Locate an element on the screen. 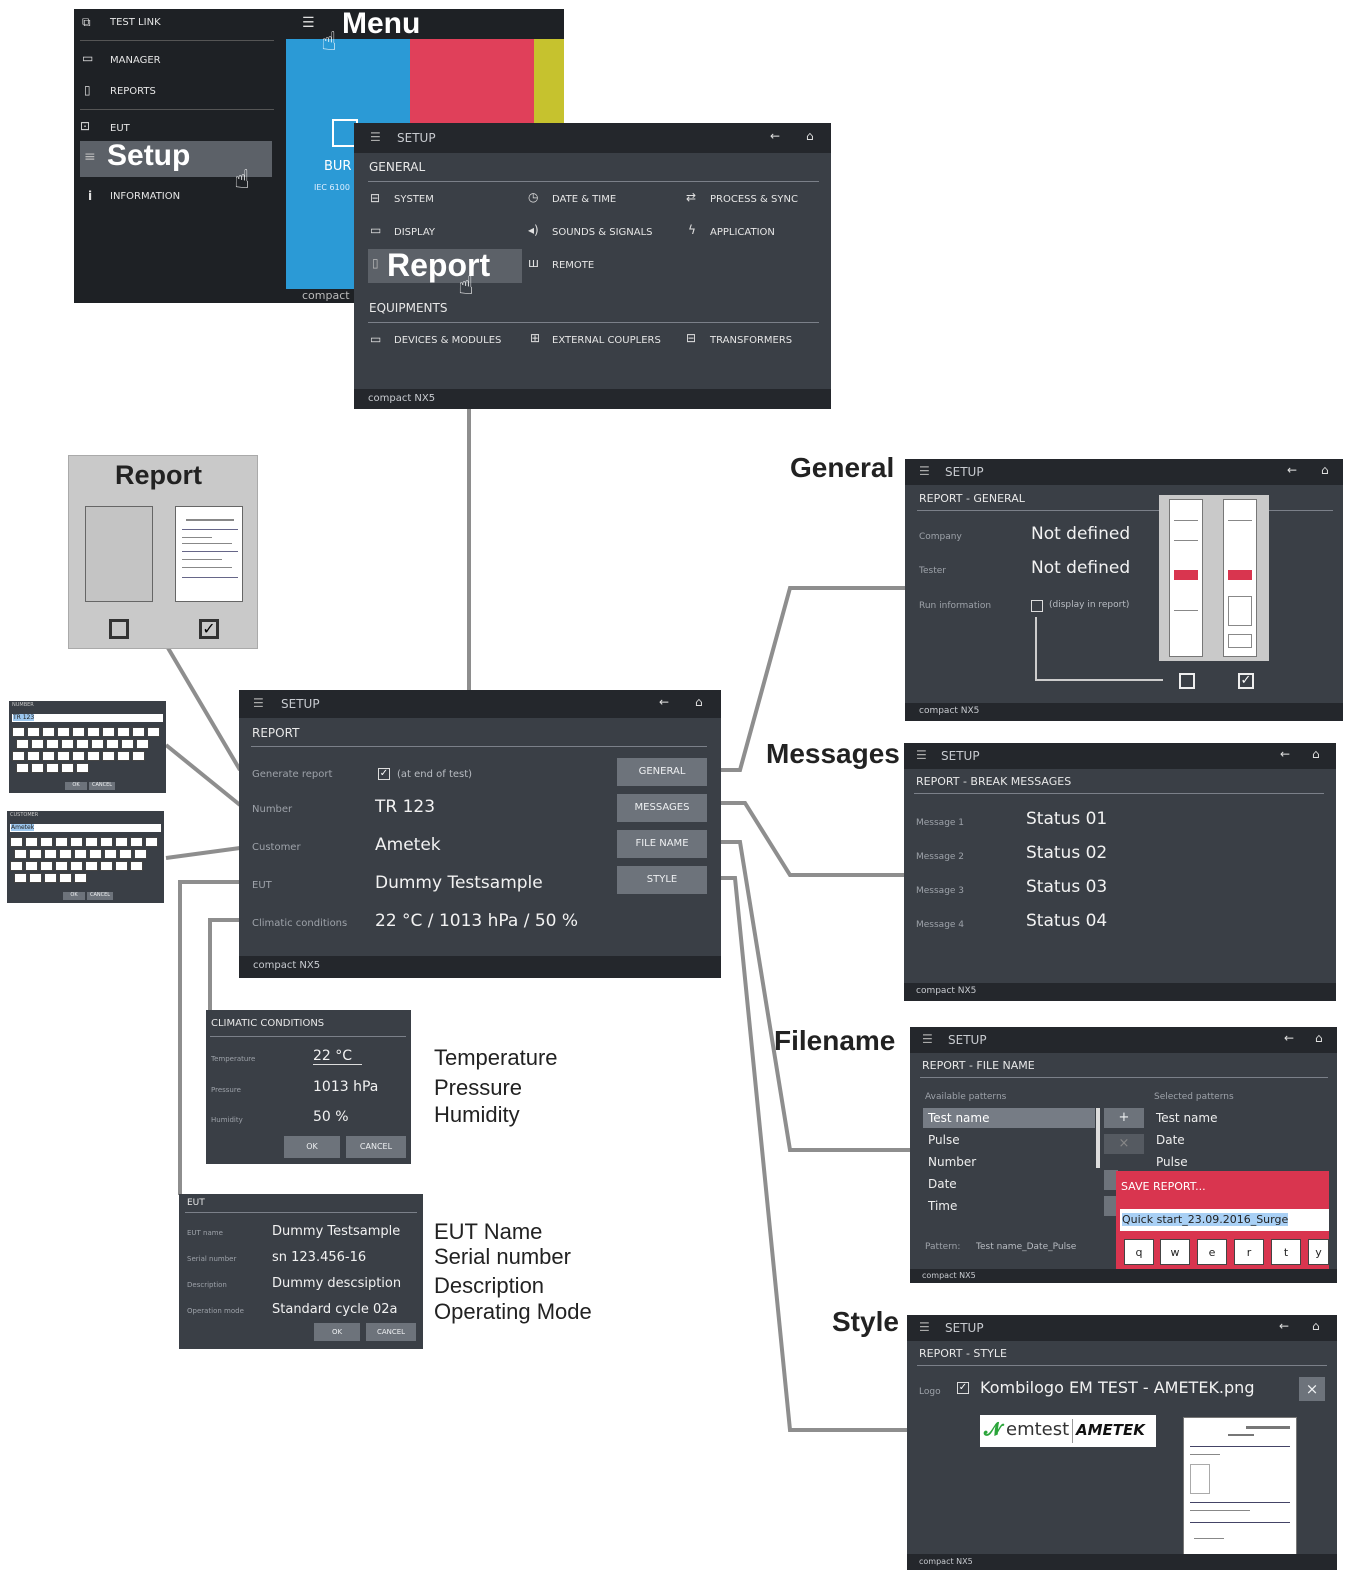 The height and width of the screenshot is (1570, 1354). value-message-1: Status 01 is located at coordinates (1066, 819).